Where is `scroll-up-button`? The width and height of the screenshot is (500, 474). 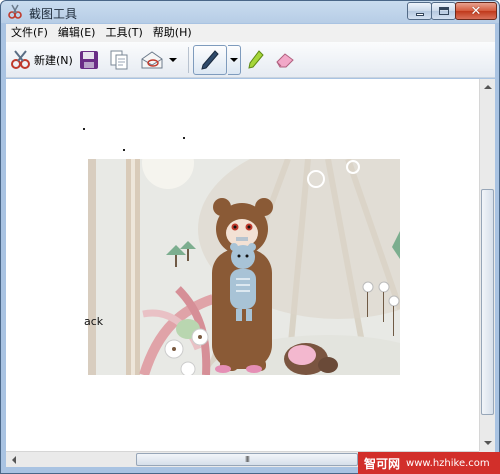 scroll-up-button is located at coordinates (488, 87).